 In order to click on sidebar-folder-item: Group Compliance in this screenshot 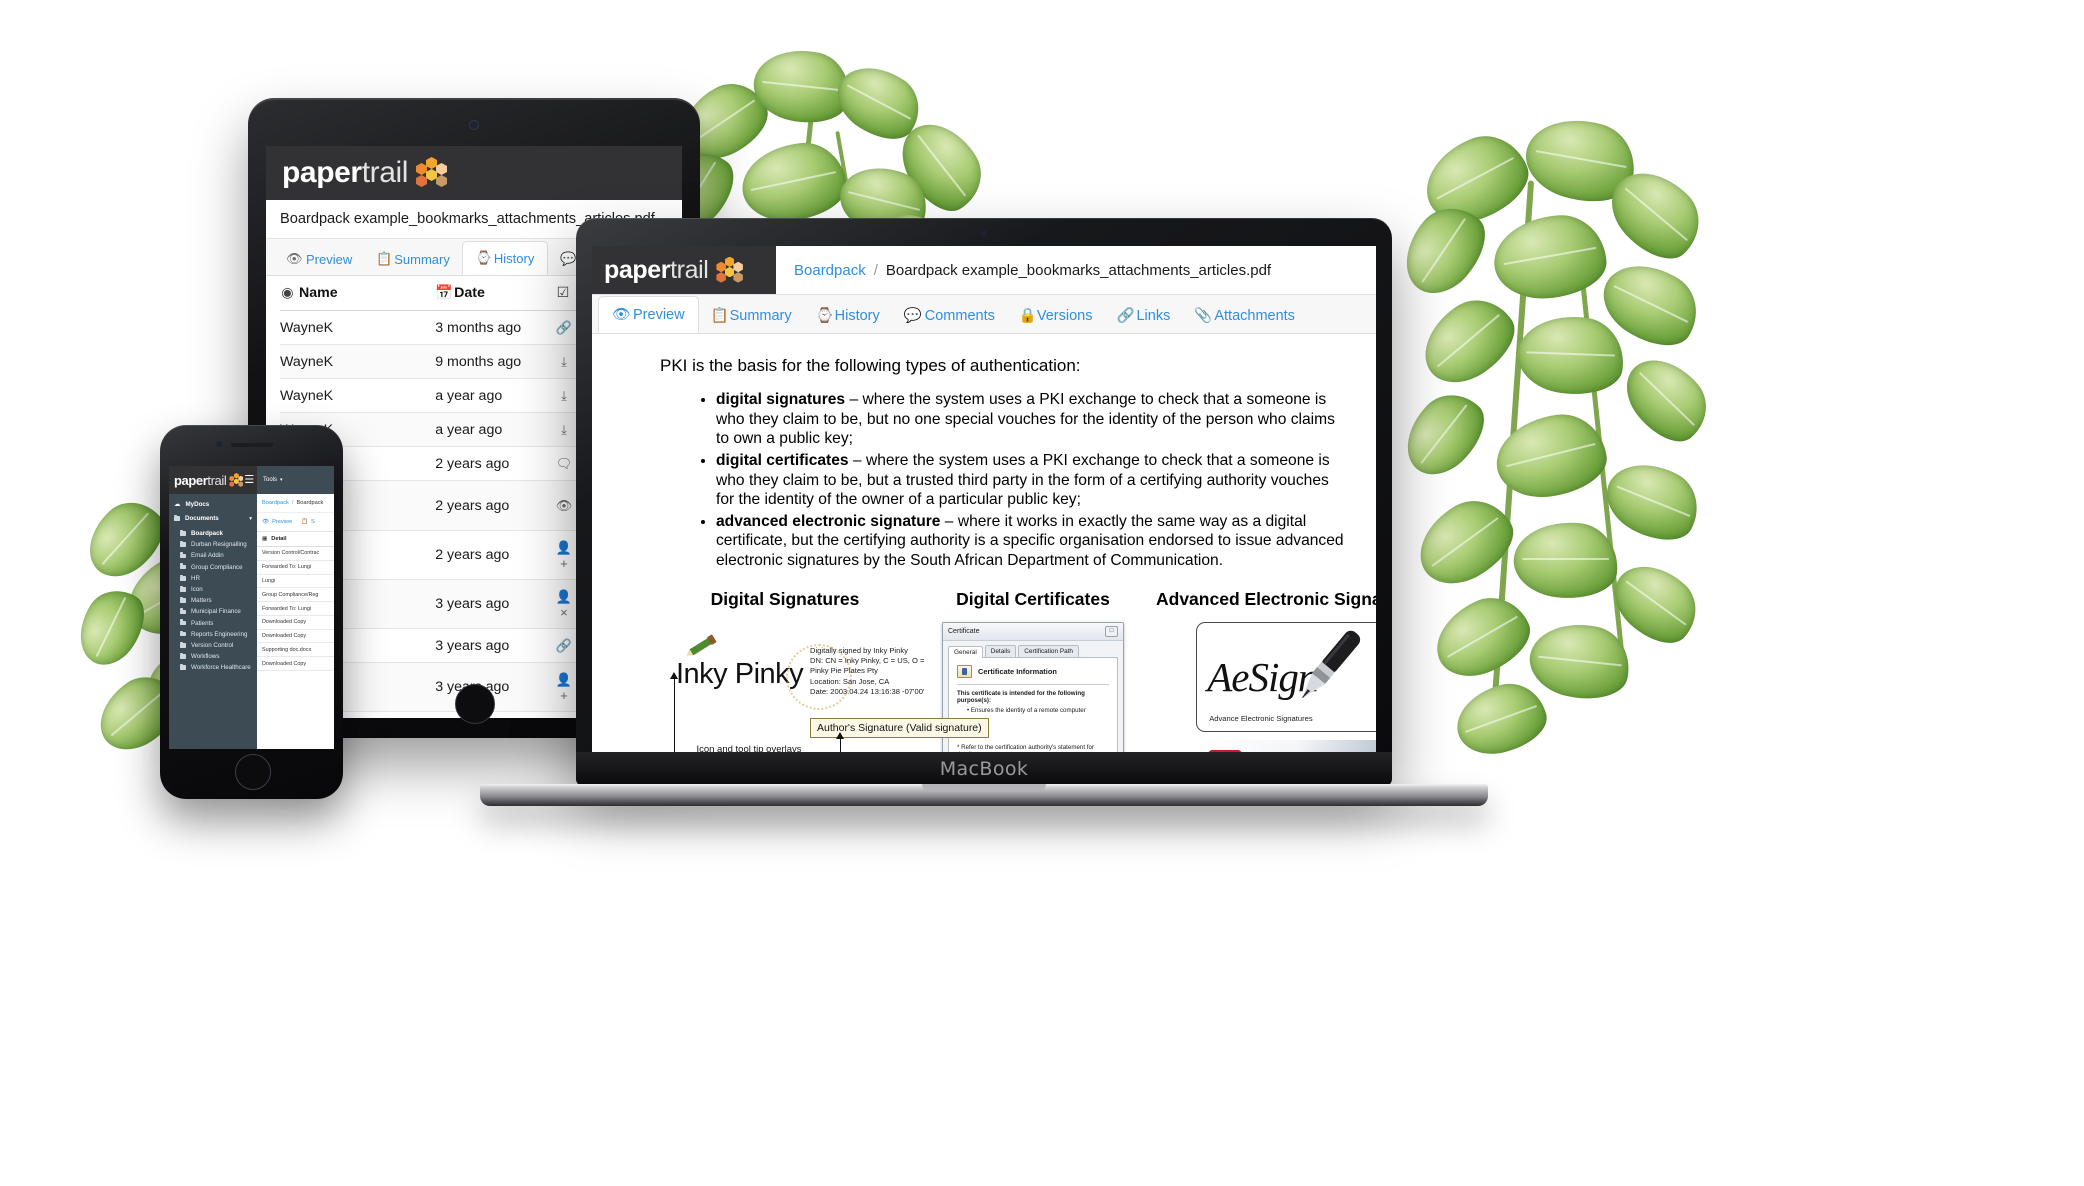, I will do `click(216, 567)`.